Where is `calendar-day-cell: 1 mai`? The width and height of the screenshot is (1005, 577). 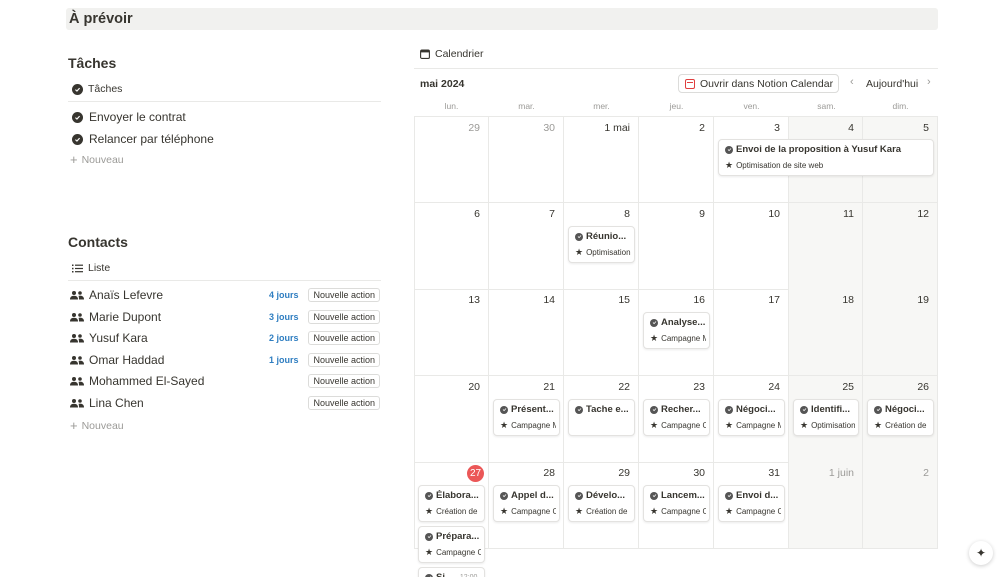
calendar-day-cell: 1 mai is located at coordinates (601, 159).